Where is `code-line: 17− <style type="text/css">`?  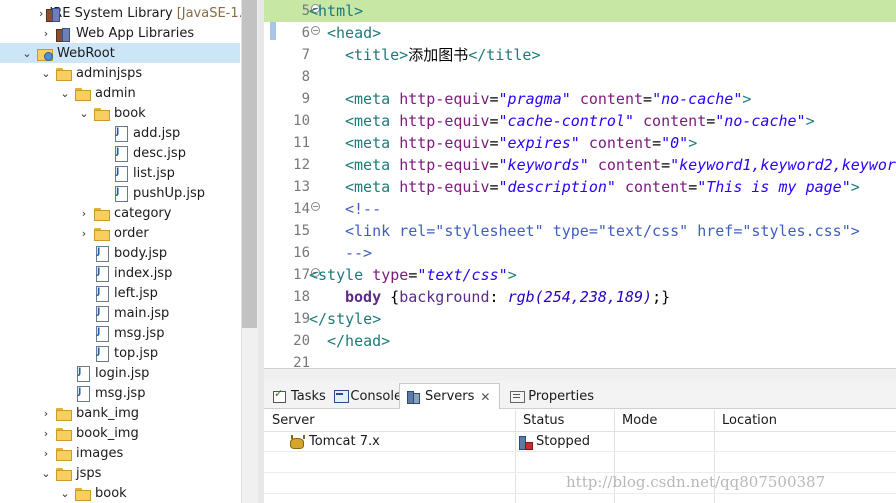
code-line: 17− <style type="text/css"> is located at coordinates (580, 275).